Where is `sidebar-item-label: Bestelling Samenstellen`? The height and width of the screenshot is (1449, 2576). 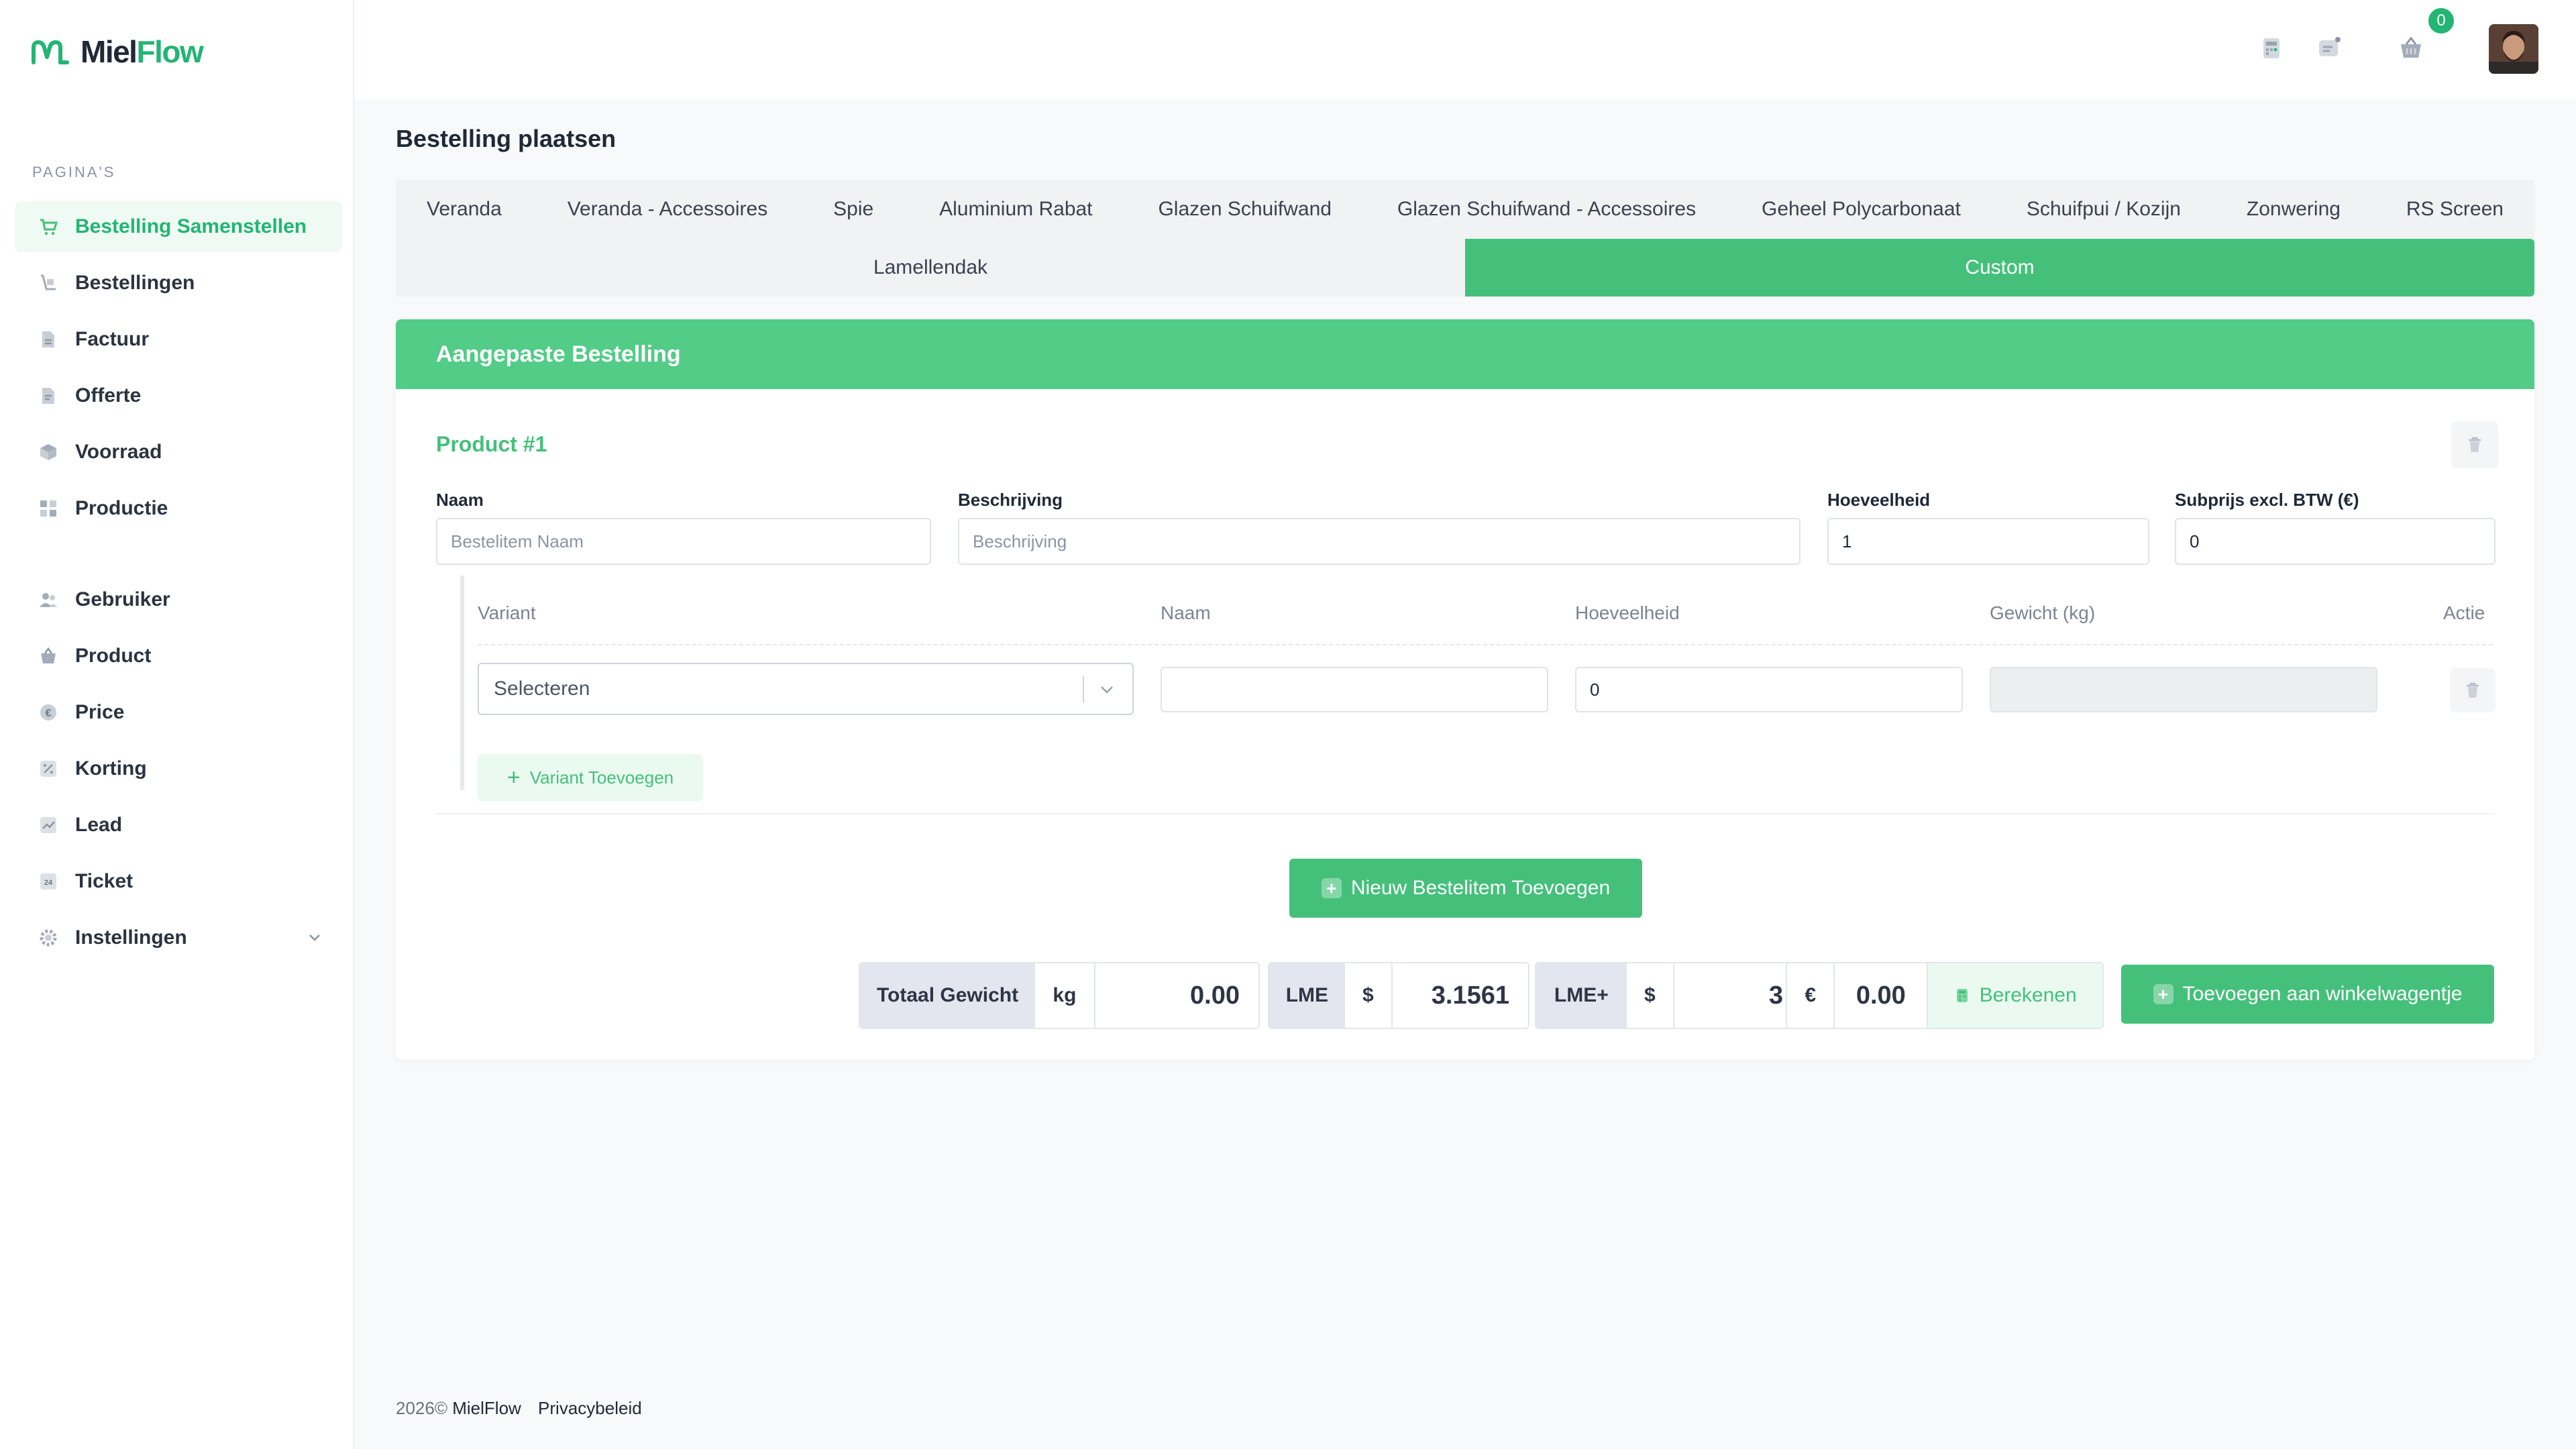
sidebar-item-label: Bestelling Samenstellen is located at coordinates (191, 226).